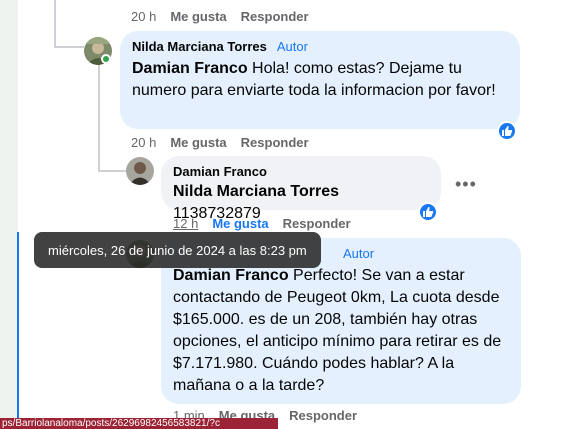 The image size is (565, 429). I want to click on comment-nilda-actions: 20 h Me gusta Responder, so click(220, 142).